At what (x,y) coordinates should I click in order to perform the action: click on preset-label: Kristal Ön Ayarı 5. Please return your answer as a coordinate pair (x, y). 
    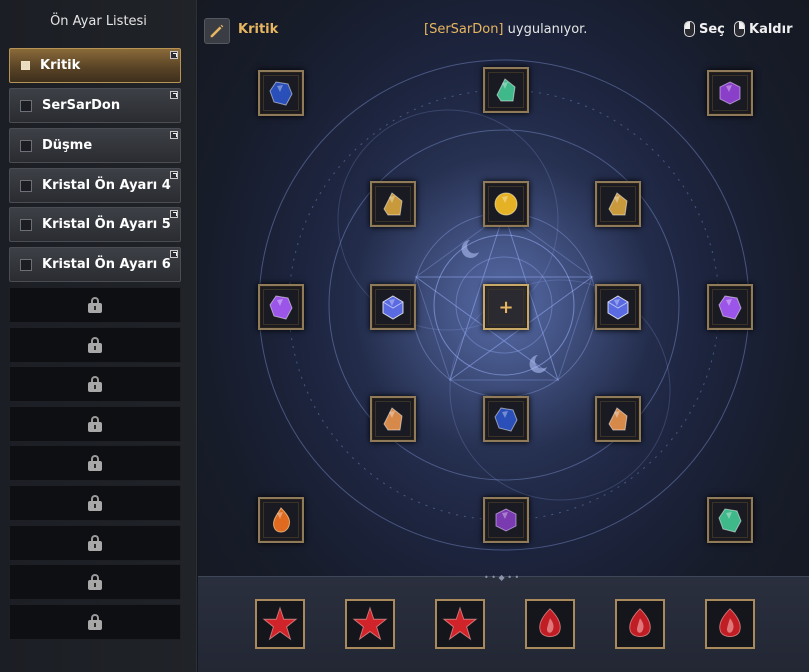
    Looking at the image, I should click on (106, 224).